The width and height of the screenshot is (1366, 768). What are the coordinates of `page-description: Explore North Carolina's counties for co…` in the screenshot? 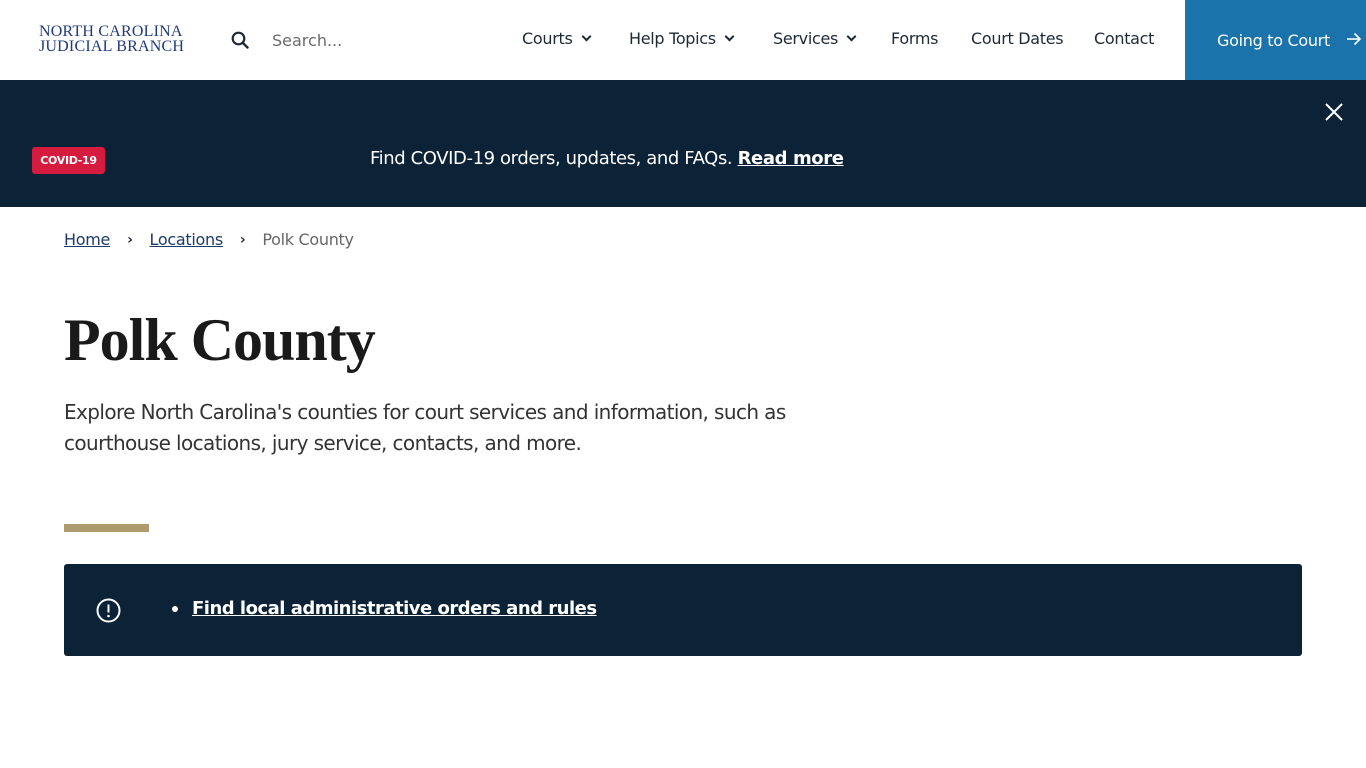 It's located at (425, 427).